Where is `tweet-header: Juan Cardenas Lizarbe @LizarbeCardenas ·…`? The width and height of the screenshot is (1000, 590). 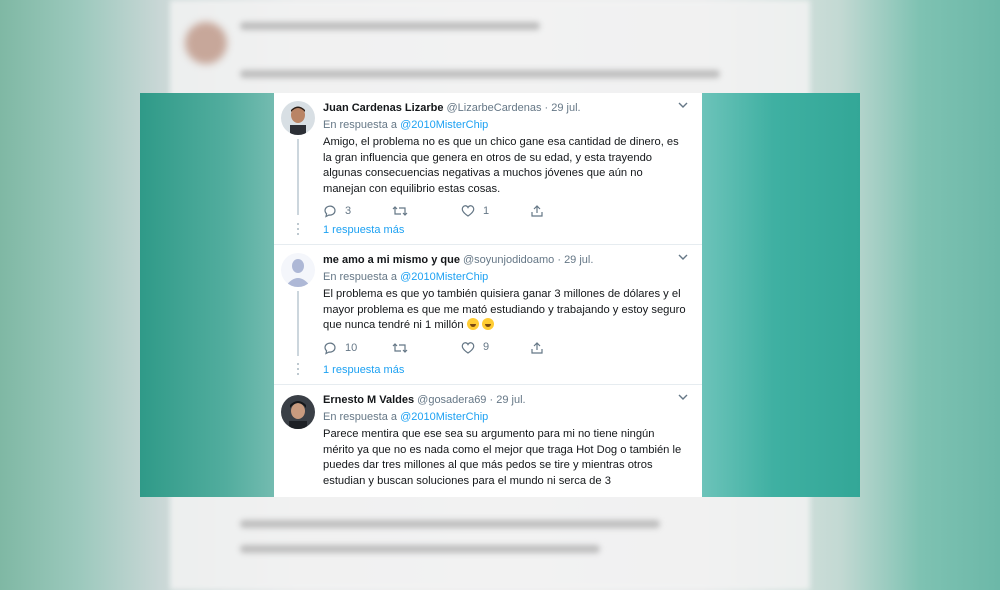 tweet-header: Juan Cardenas Lizarbe @LizarbeCardenas ·… is located at coordinates (505, 108).